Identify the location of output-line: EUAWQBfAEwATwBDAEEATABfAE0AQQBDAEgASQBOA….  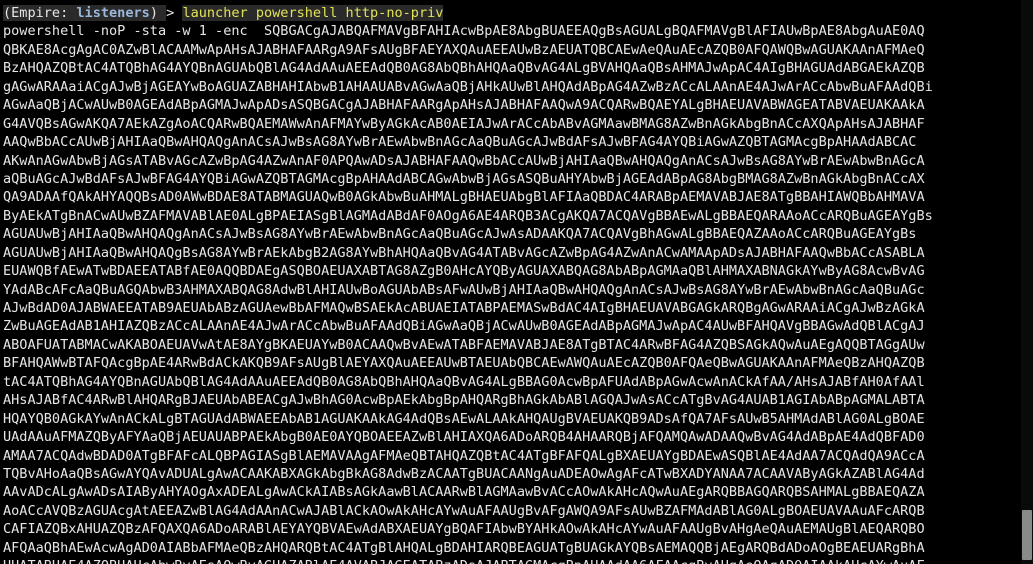
(464, 271).